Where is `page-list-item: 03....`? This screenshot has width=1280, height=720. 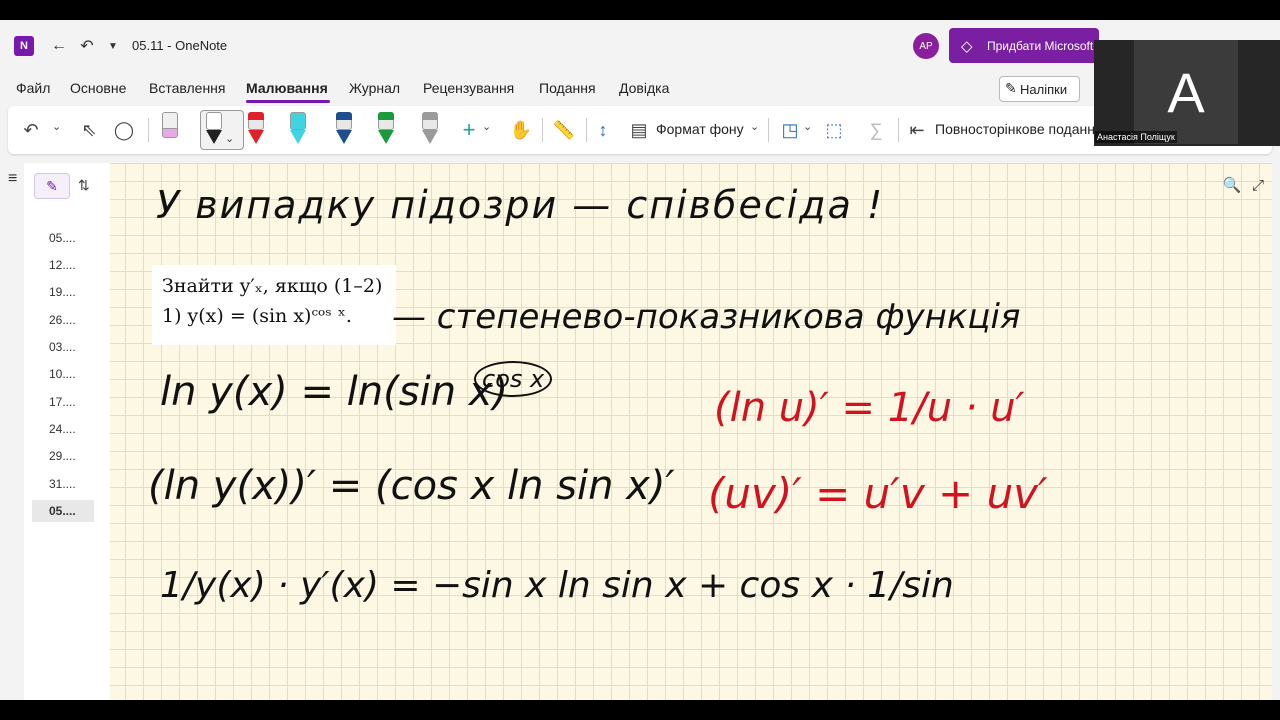
page-list-item: 03.... is located at coordinates (63, 347).